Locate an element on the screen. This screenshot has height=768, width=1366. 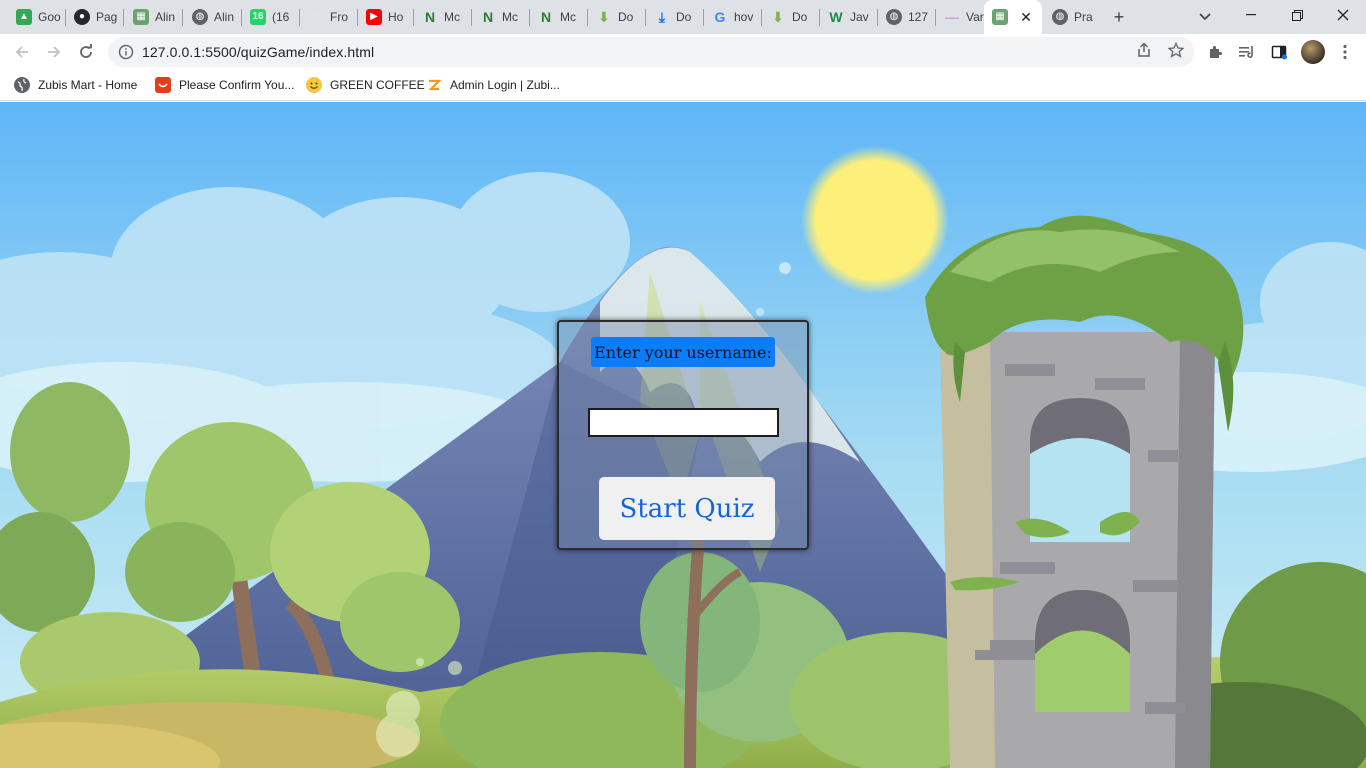
site-info-icon is located at coordinates (126, 52).